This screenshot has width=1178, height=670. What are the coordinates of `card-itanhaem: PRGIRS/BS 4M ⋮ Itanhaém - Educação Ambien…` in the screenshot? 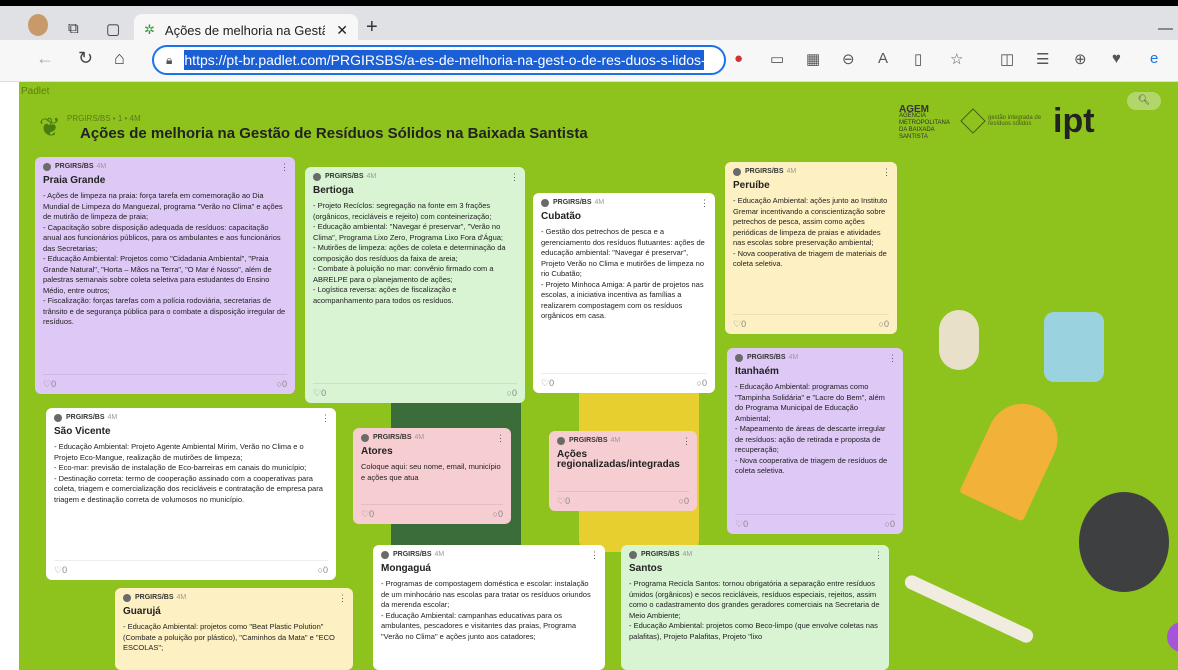 It's located at (815, 441).